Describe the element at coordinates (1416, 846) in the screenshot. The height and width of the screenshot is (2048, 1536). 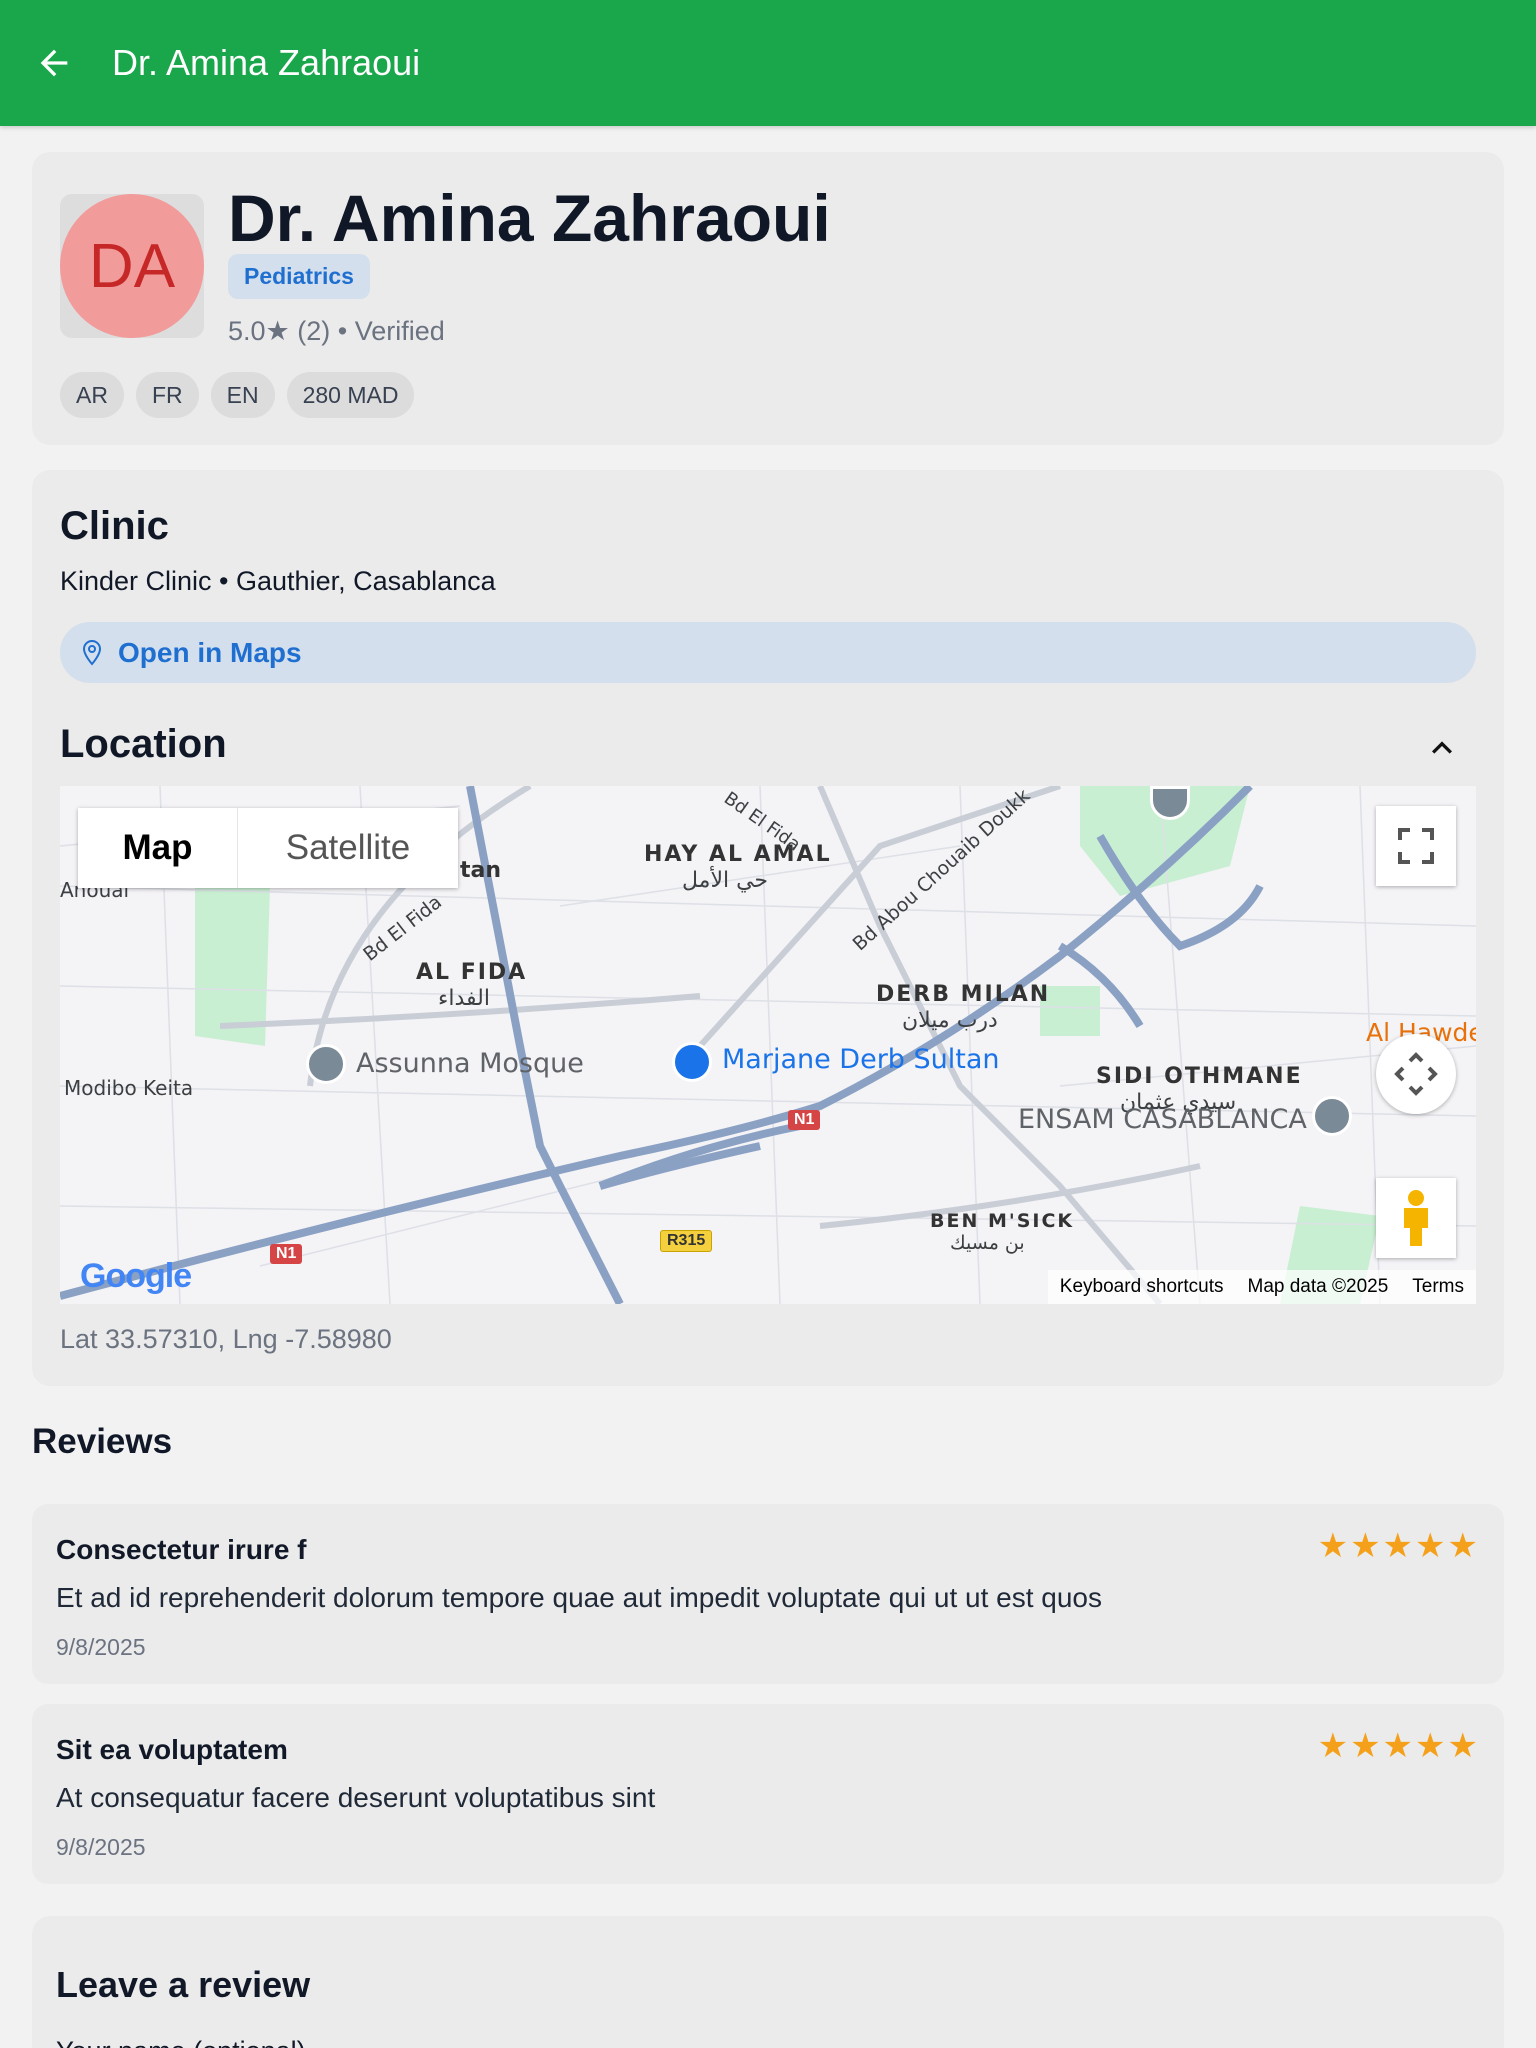
I see `fullscreen-icon` at that location.